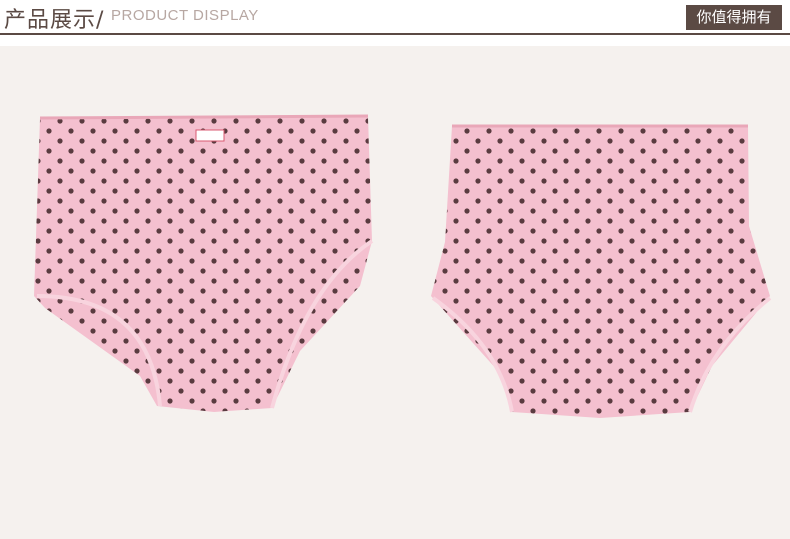  I want to click on section-header: 产品展示/ PRODUCT DISPLAY 你值得拥有, so click(395, 18).